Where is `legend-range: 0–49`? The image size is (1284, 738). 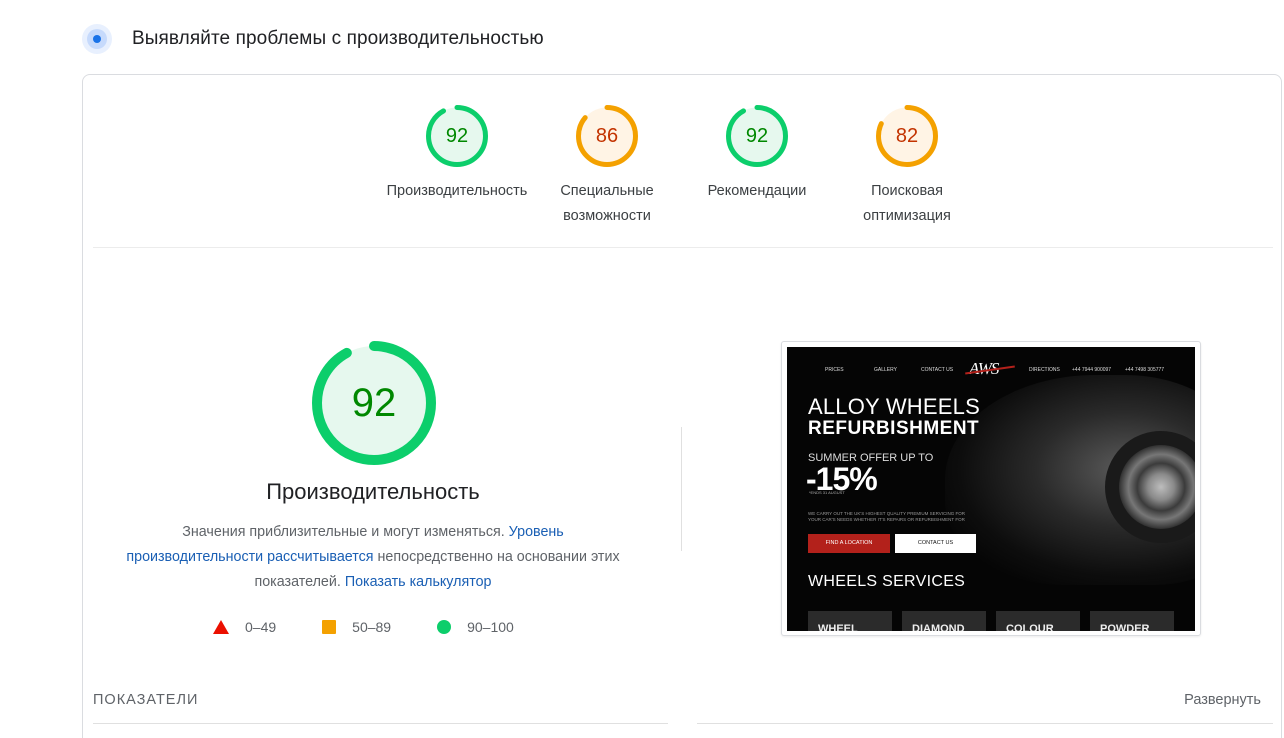 legend-range: 0–49 is located at coordinates (261, 627).